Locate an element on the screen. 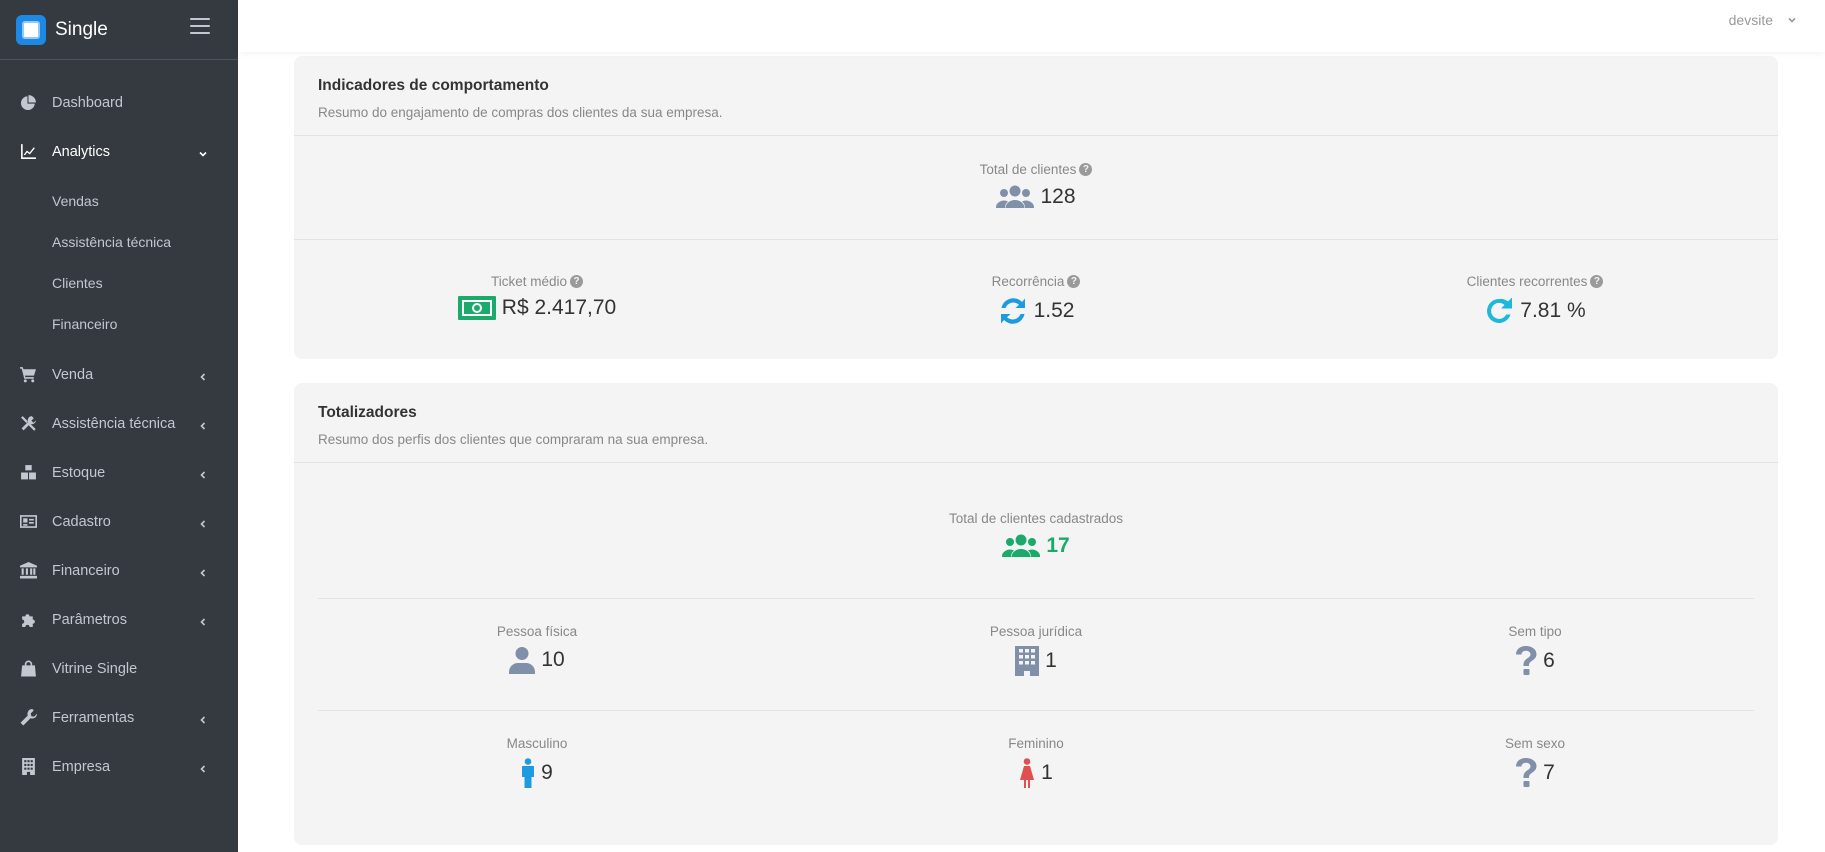  metric-label: Recorrência is located at coordinates (1028, 281).